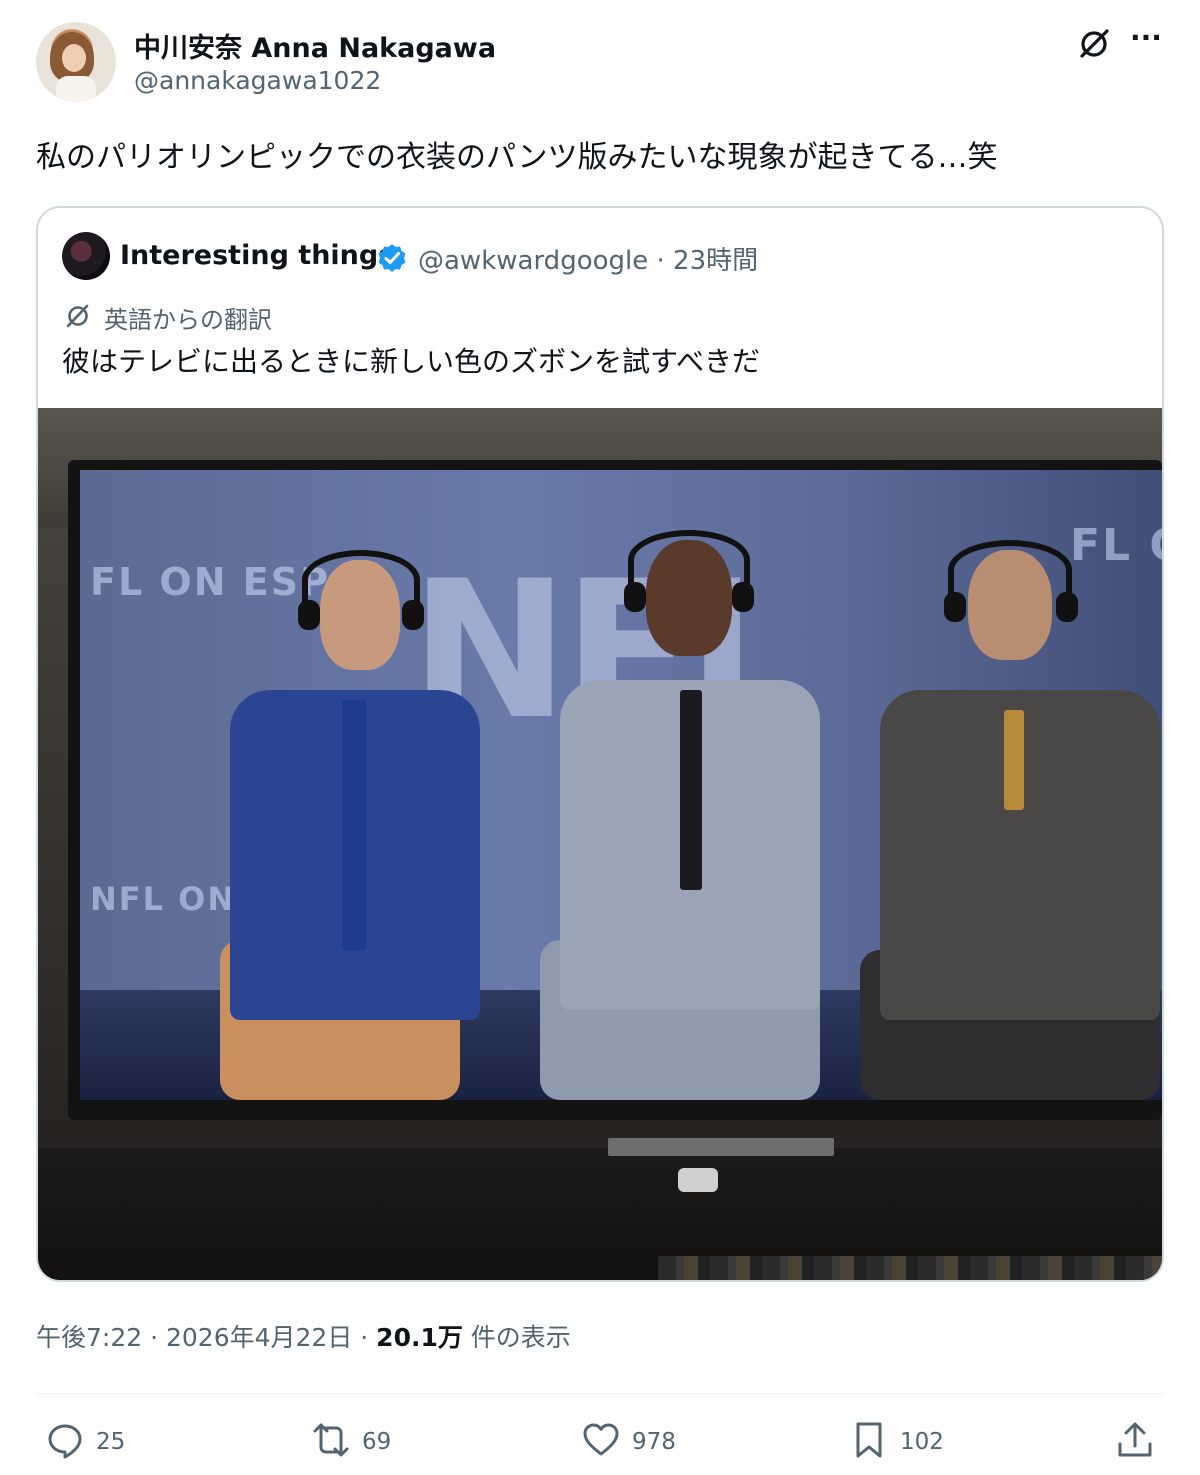 This screenshot has height=1475, width=1200. Describe the element at coordinates (65, 1441) in the screenshot. I see `reply-icon` at that location.